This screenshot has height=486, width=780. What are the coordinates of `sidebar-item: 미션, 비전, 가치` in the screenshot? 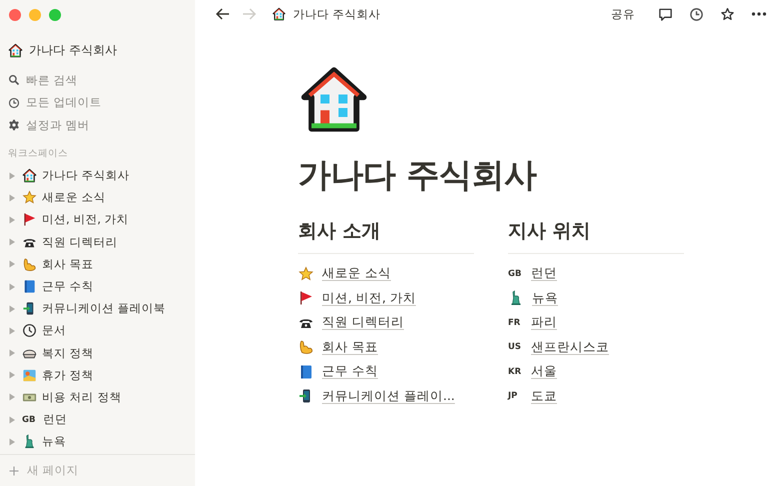 It's located at (101, 220).